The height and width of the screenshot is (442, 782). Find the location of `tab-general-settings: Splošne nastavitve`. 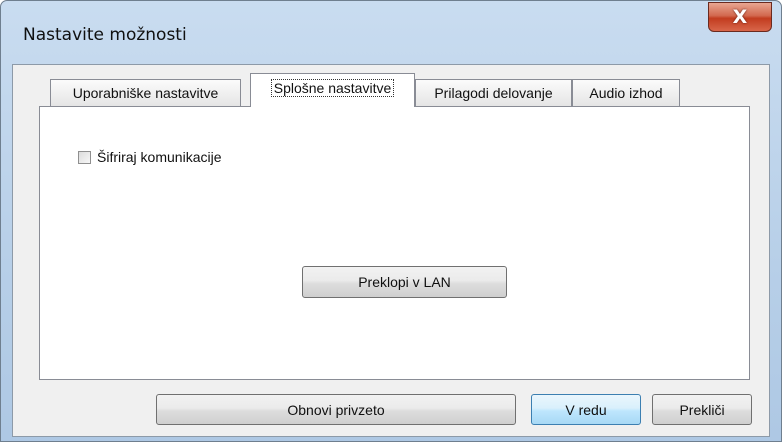

tab-general-settings: Splošne nastavitve is located at coordinates (332, 90).